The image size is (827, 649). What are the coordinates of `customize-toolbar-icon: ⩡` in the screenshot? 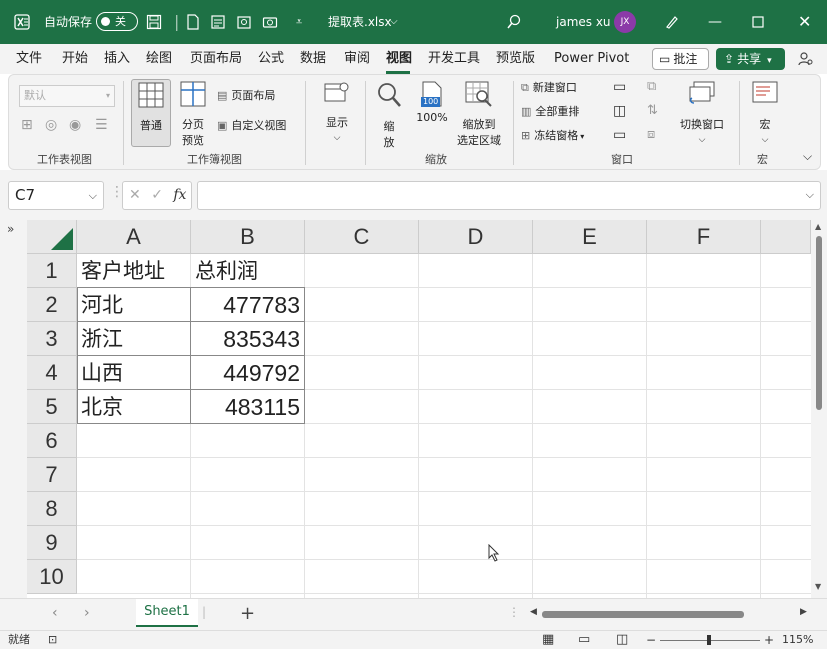 It's located at (299, 22).